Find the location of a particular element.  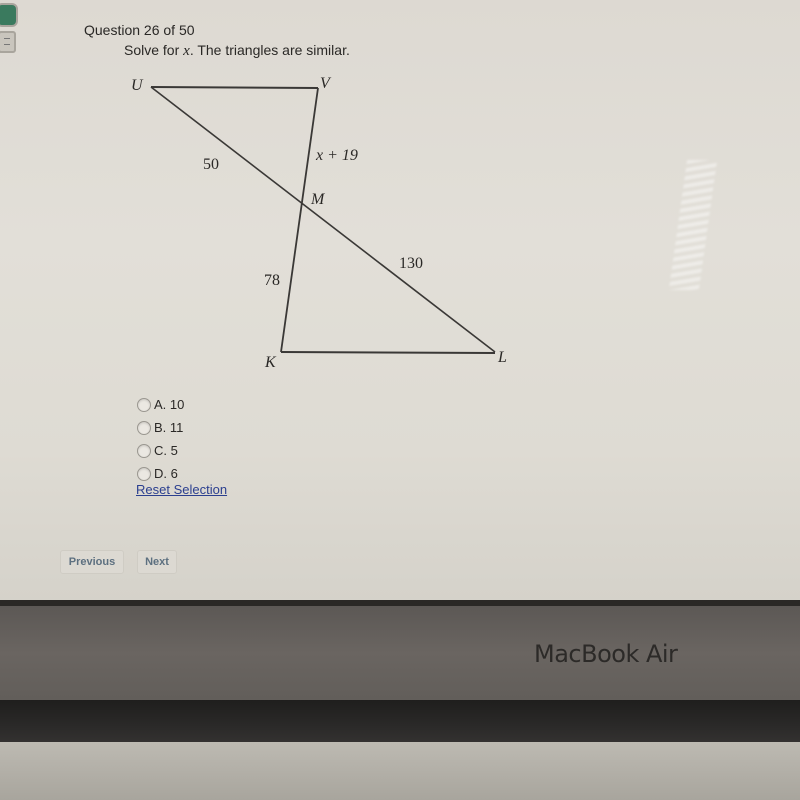

segment-ul is located at coordinates (323, 219).